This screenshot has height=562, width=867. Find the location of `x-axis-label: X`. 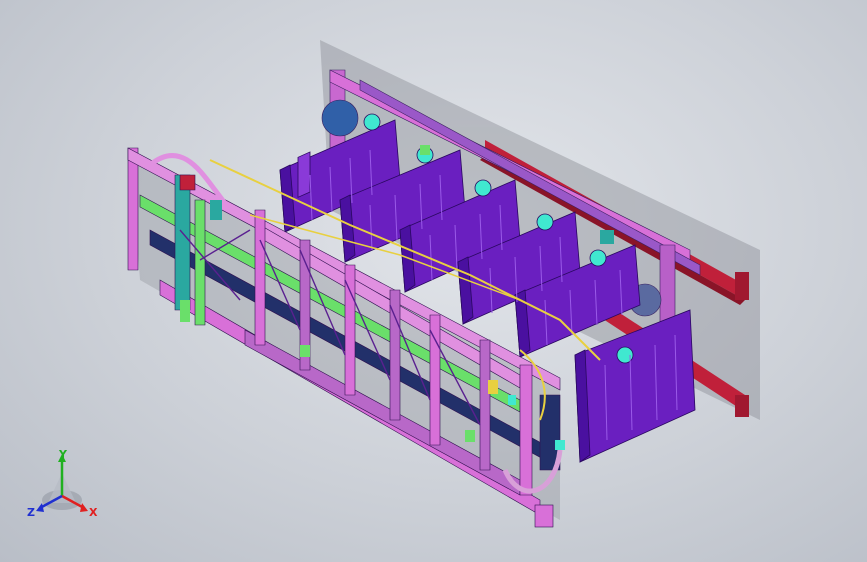

x-axis-label: X is located at coordinates (93, 512).